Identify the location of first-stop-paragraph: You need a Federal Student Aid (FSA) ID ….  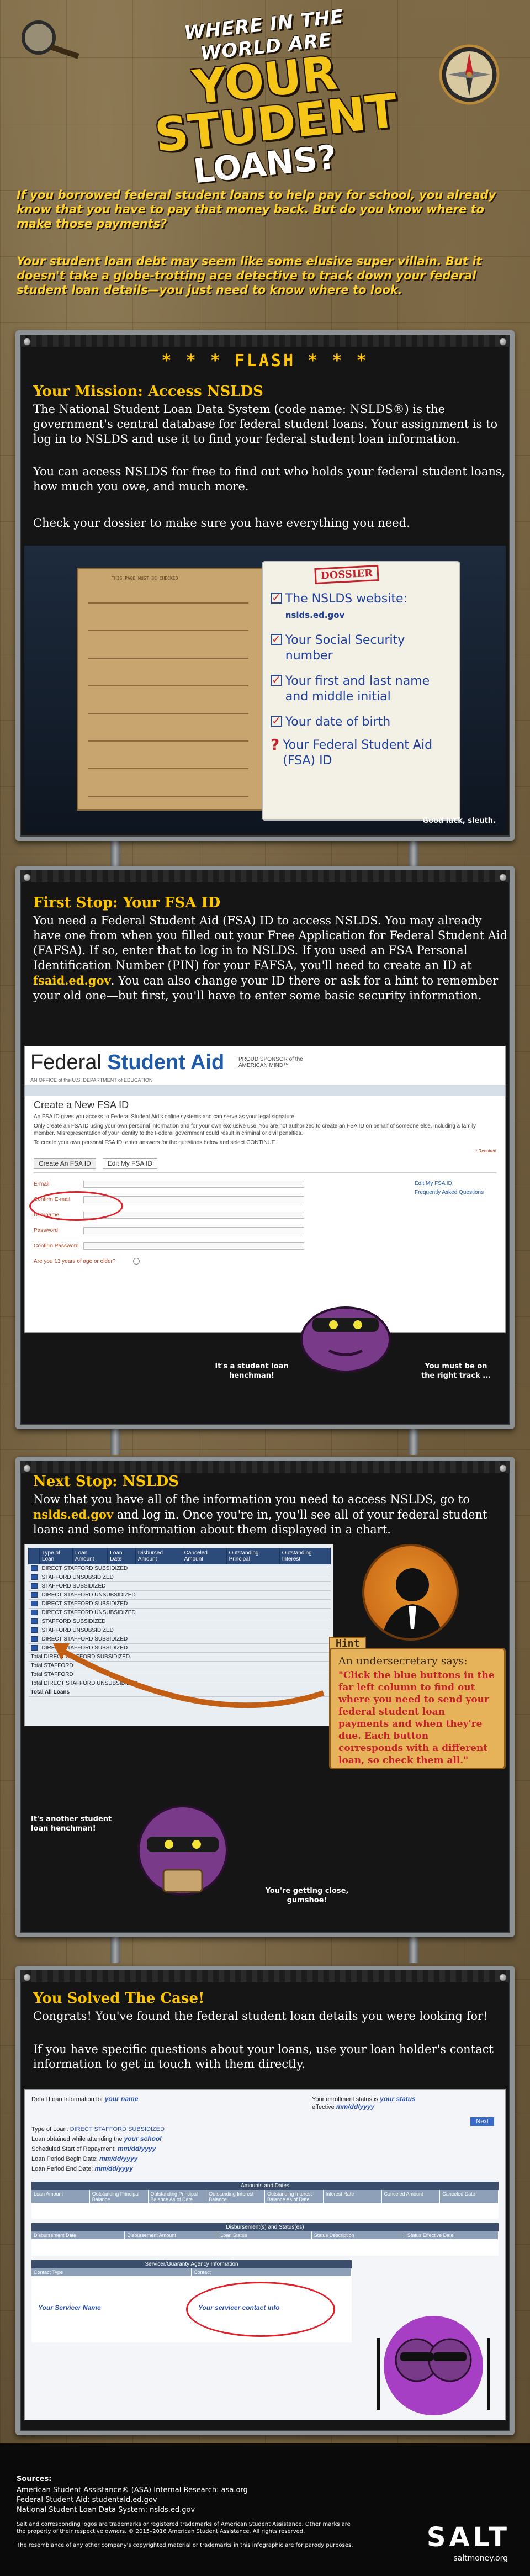
(270, 958).